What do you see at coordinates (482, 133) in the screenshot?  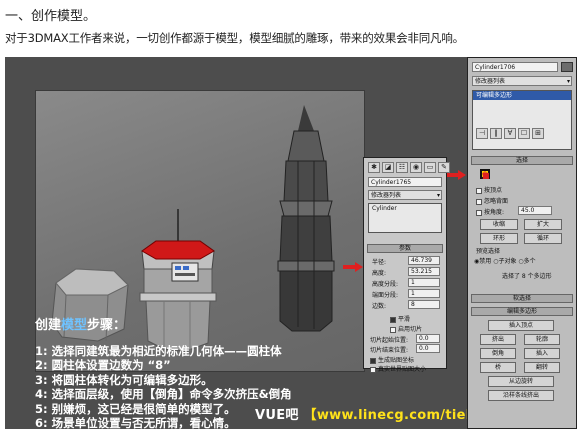 I see `pin-stack-icon: ⊣` at bounding box center [482, 133].